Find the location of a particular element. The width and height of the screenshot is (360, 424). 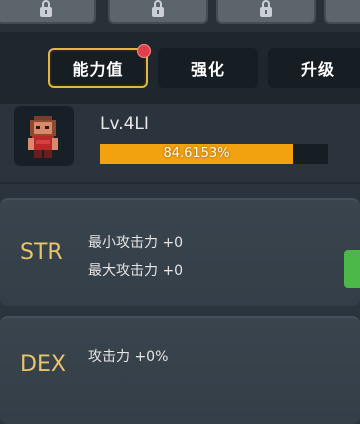

xp-progress-bar: 84.6153% is located at coordinates (214, 154).